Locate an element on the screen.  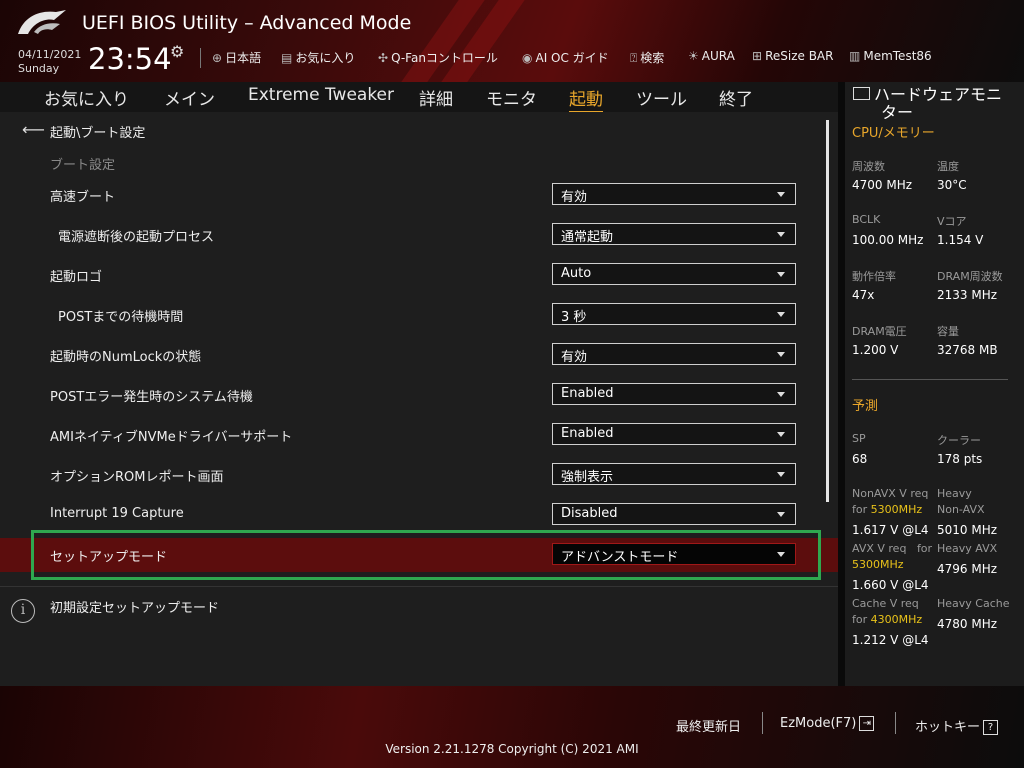
date-text: 04/11/2021 is located at coordinates (50, 54).